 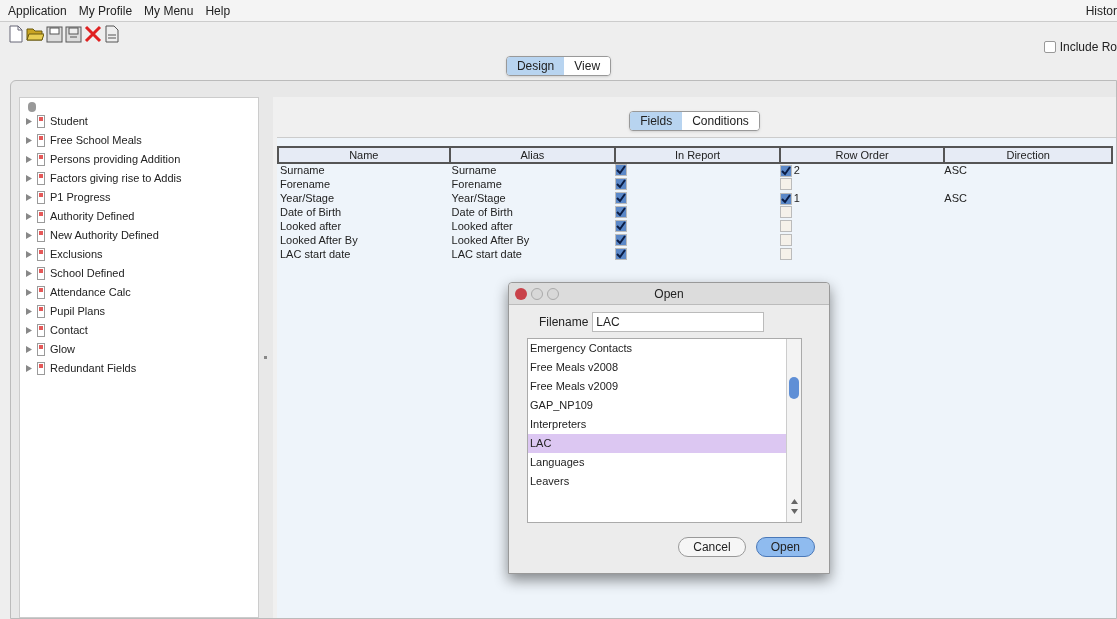 I want to click on table-cell-text: Year/Stage, so click(x=307, y=199).